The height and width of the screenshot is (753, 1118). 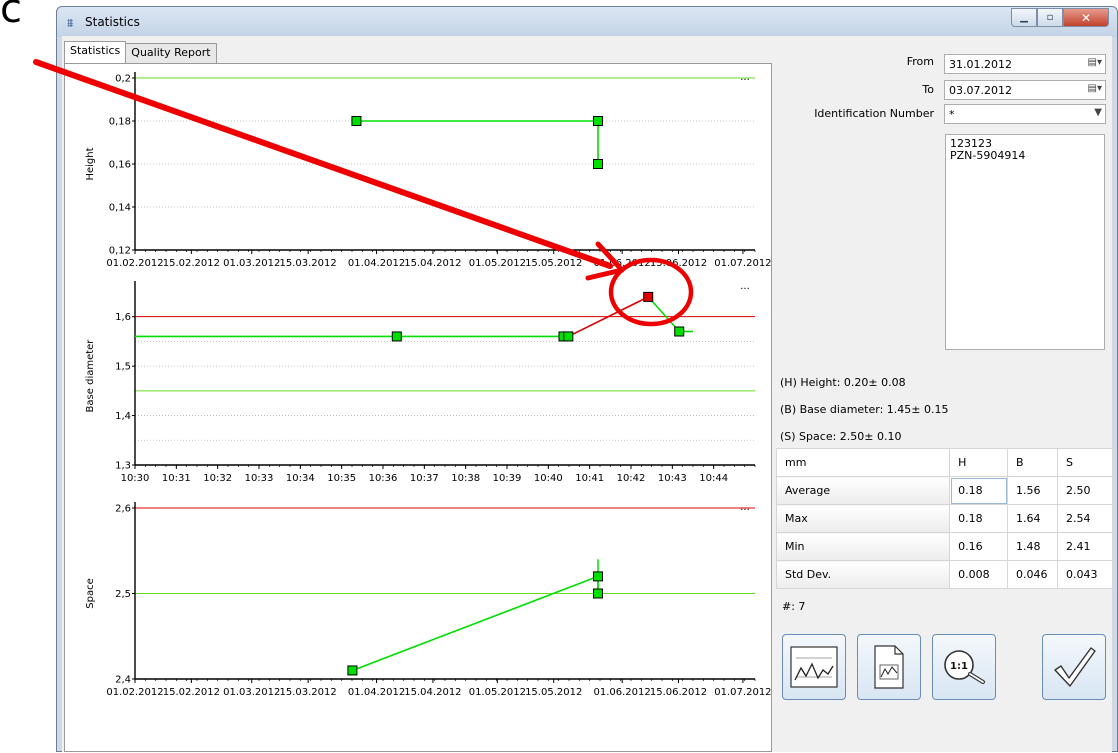 What do you see at coordinates (980, 64) in the screenshot?
I see `from-date-value: 31.01.2012` at bounding box center [980, 64].